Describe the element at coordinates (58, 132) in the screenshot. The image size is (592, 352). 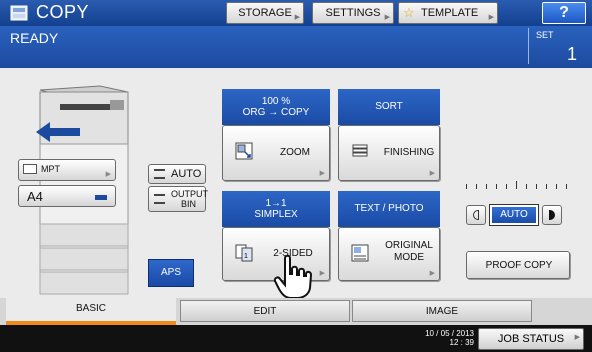
I see `output-arrow-icon` at that location.